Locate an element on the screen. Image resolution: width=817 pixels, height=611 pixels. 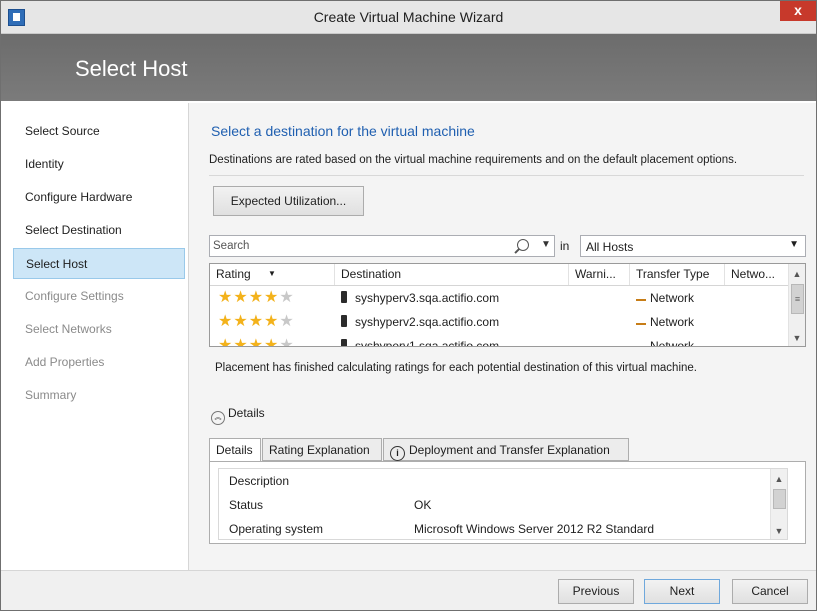
grid-scrollbar: ▲ ≡ ▼ is located at coordinates (796, 305).